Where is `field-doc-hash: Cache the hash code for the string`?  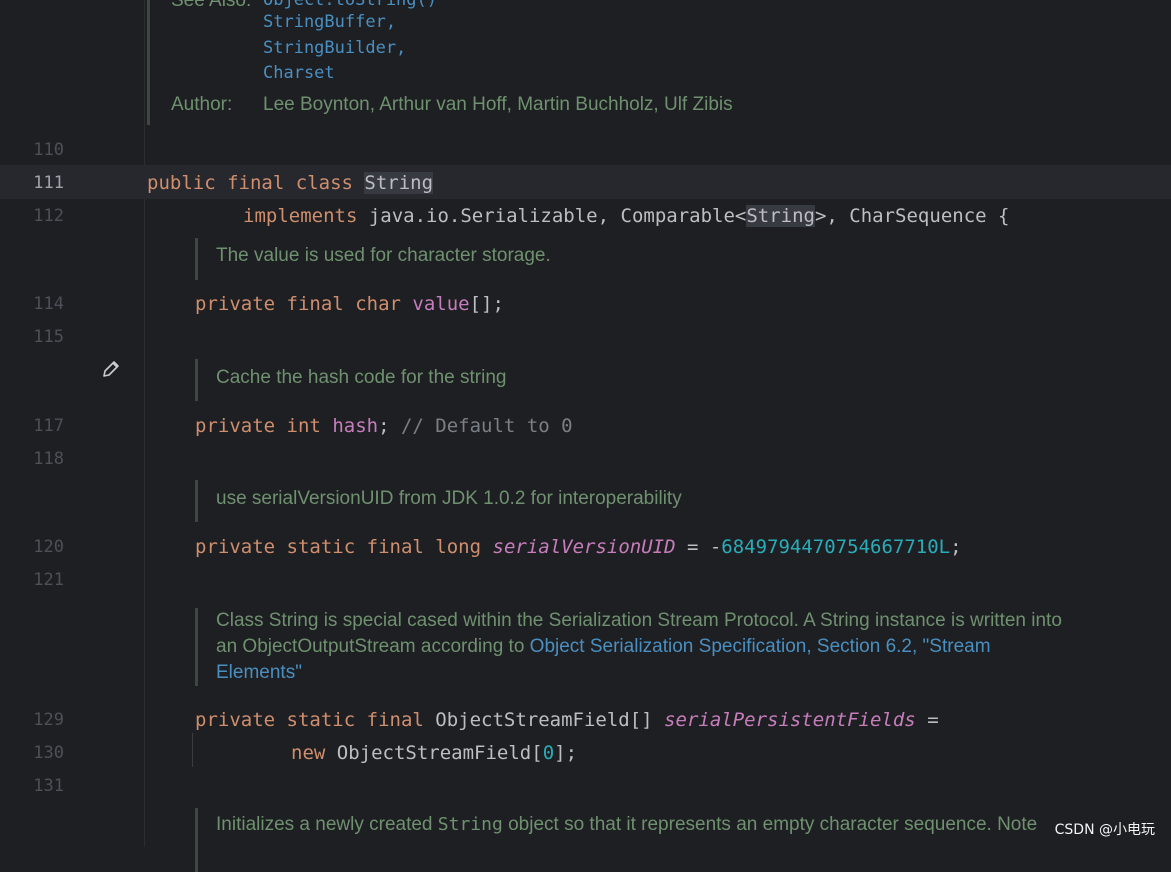 field-doc-hash: Cache the hash code for the string is located at coordinates (350, 380).